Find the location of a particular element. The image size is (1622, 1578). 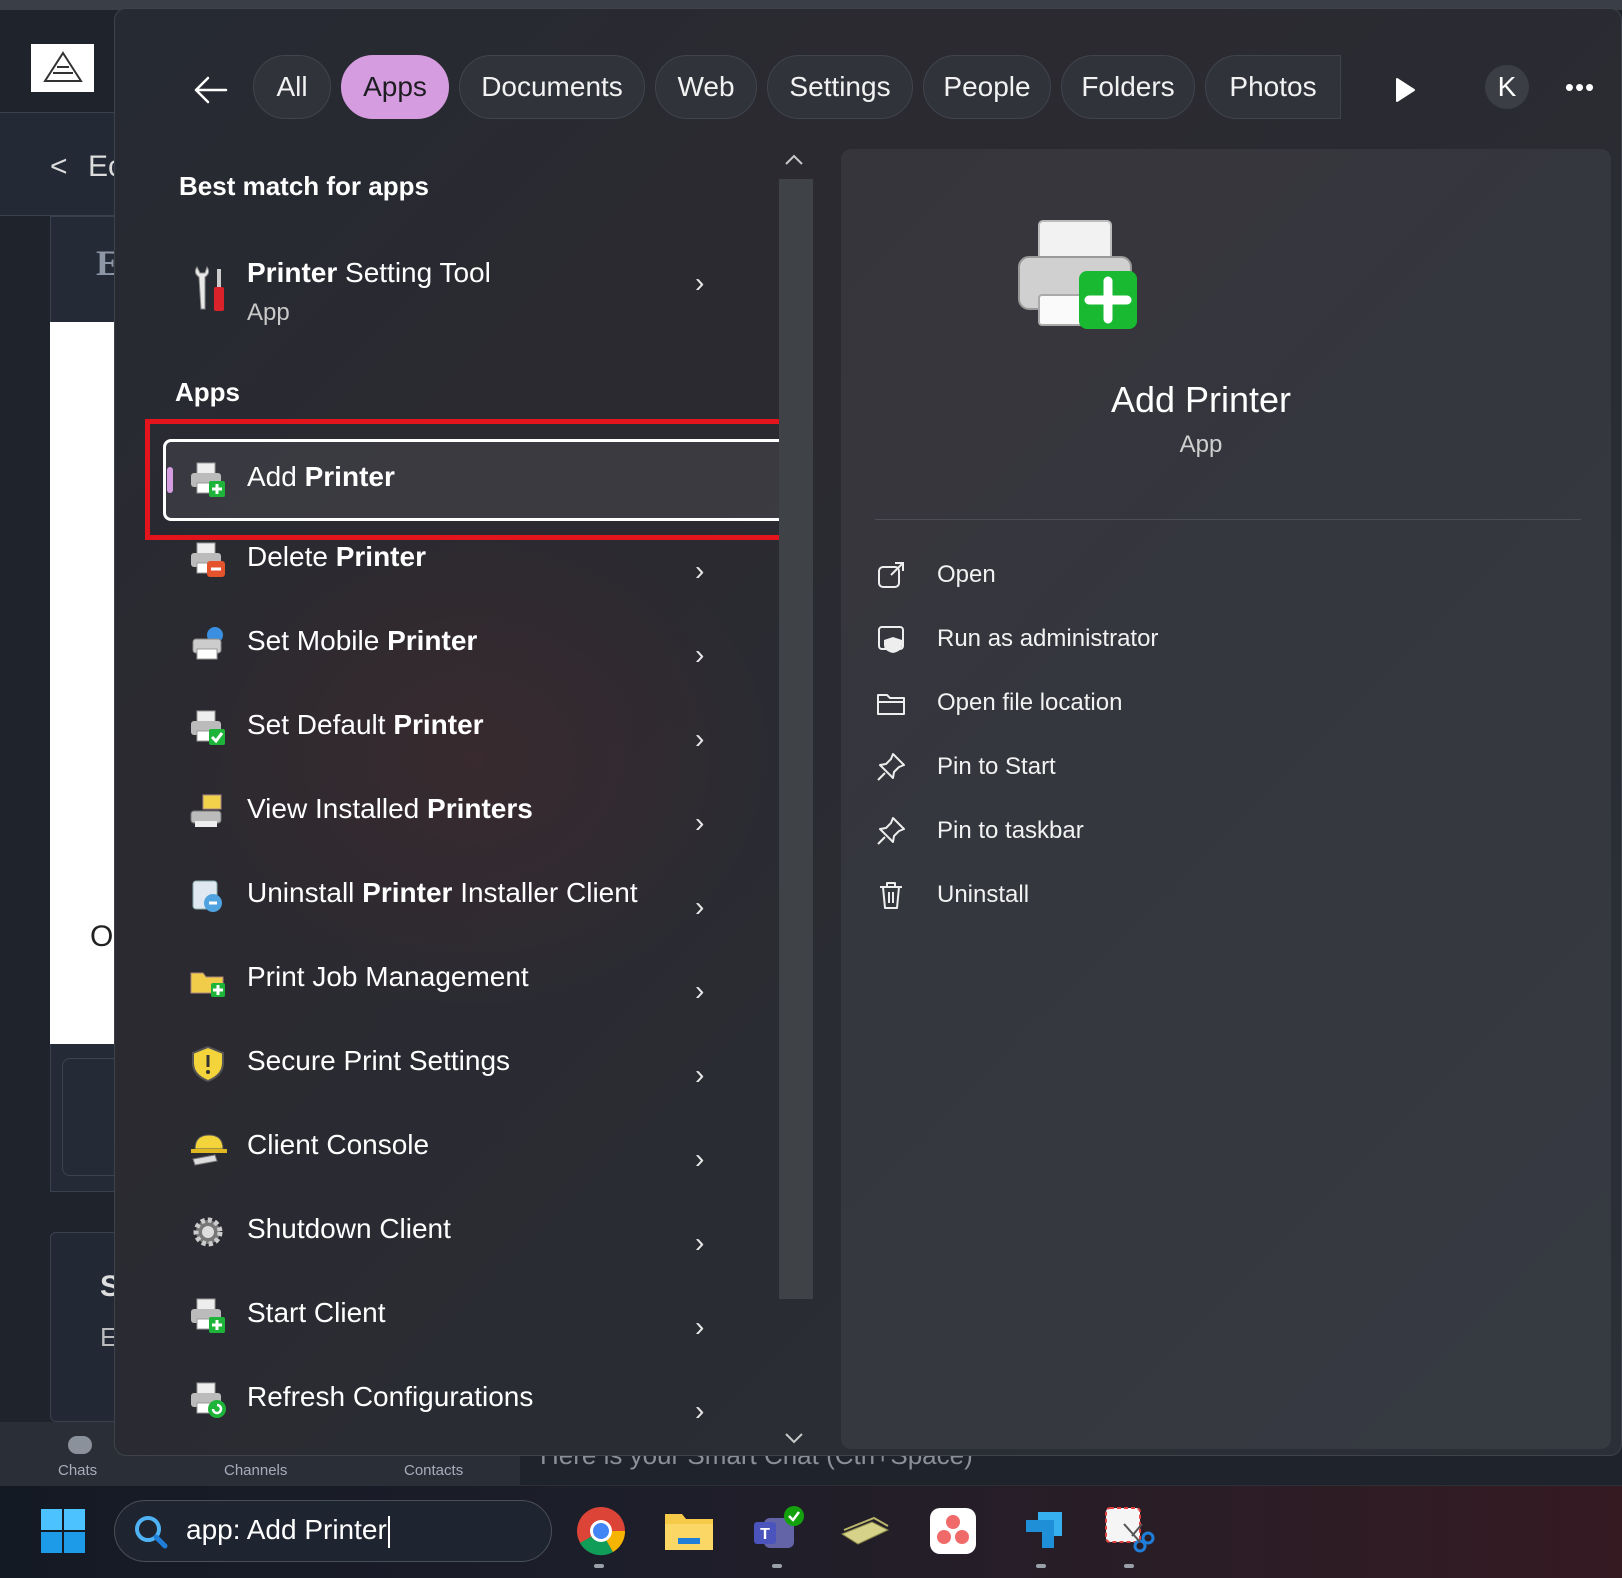

apps-heading: Apps is located at coordinates (207, 392).